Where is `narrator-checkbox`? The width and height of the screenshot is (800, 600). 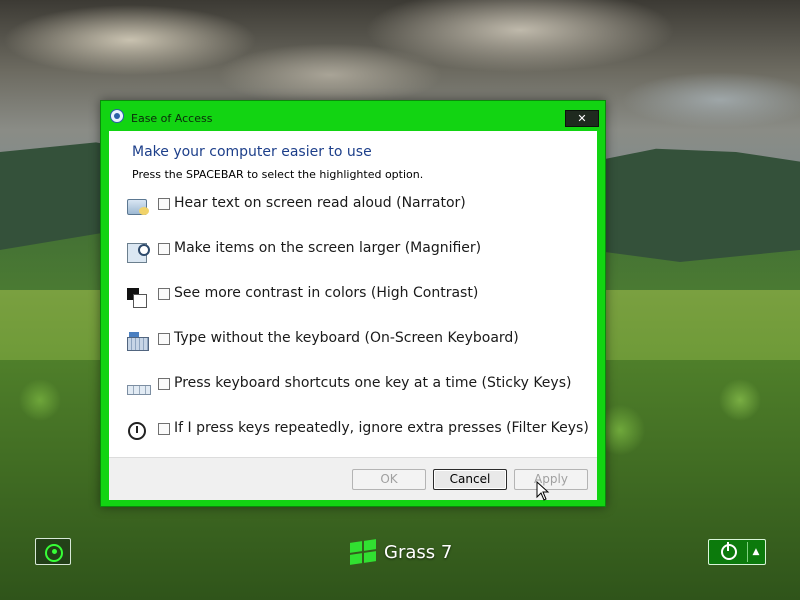 narrator-checkbox is located at coordinates (164, 204).